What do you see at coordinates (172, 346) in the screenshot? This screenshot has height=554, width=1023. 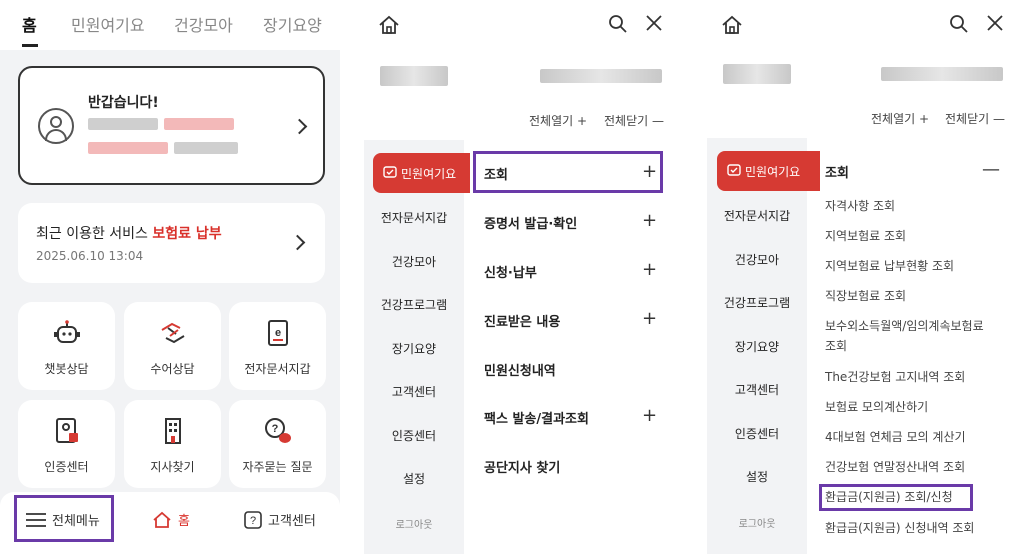 I see `tile-sign-language: 수어상담` at bounding box center [172, 346].